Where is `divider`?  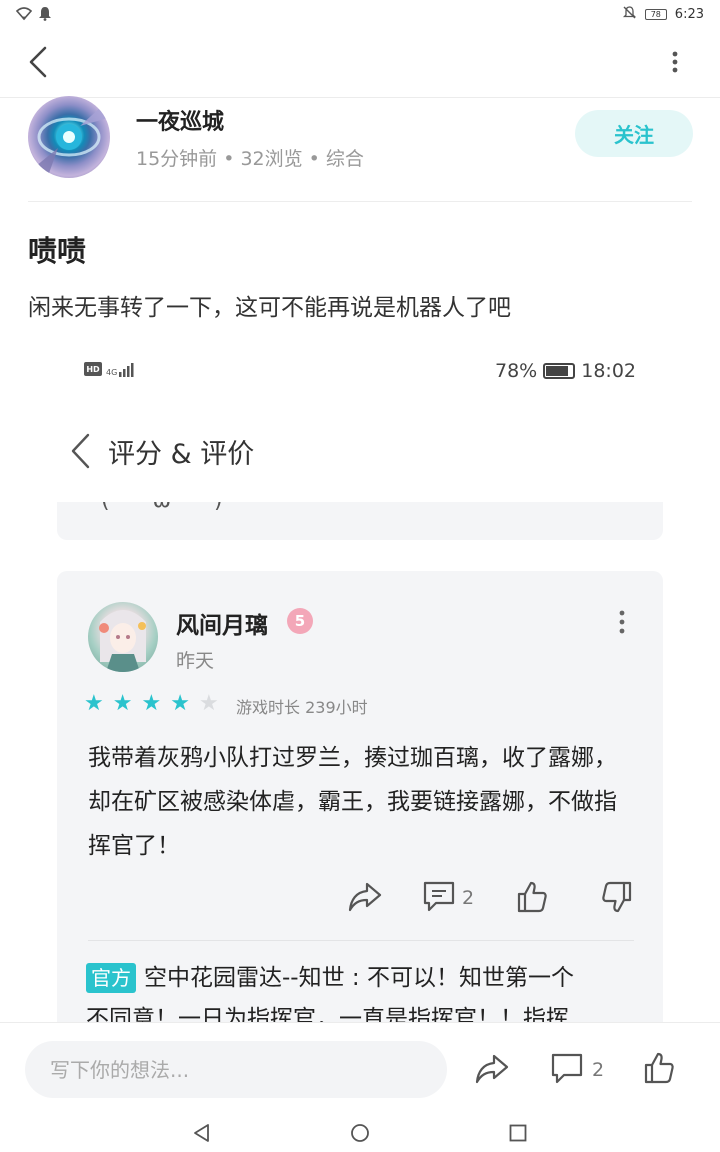
divider is located at coordinates (360, 201).